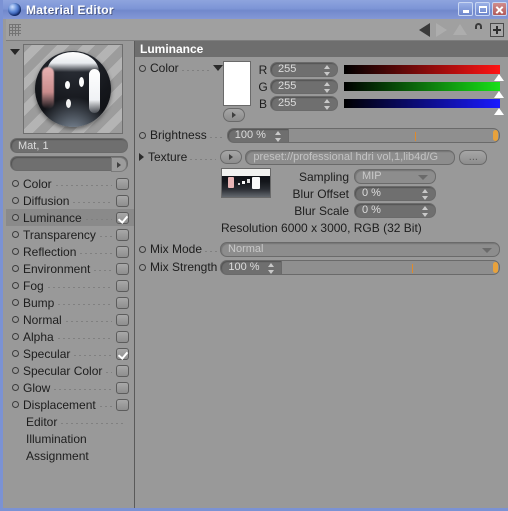 Image resolution: width=508 pixels, height=511 pixels. What do you see at coordinates (251, 267) in the screenshot?
I see `mix-strength-input: 100 %` at bounding box center [251, 267].